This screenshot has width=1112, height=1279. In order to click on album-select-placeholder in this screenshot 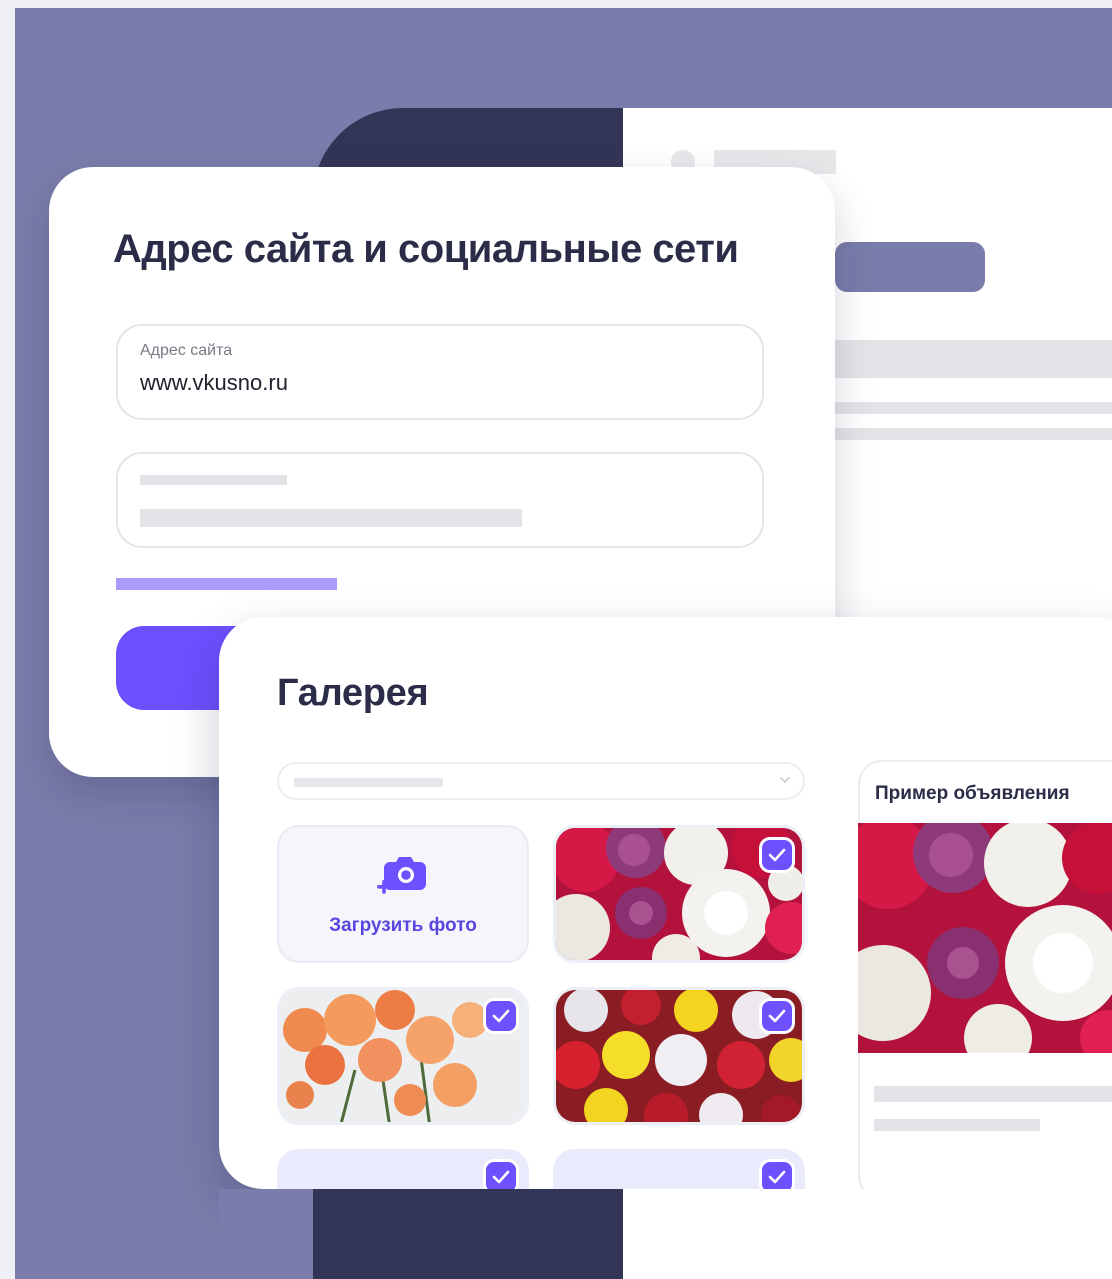, I will do `click(368, 782)`.